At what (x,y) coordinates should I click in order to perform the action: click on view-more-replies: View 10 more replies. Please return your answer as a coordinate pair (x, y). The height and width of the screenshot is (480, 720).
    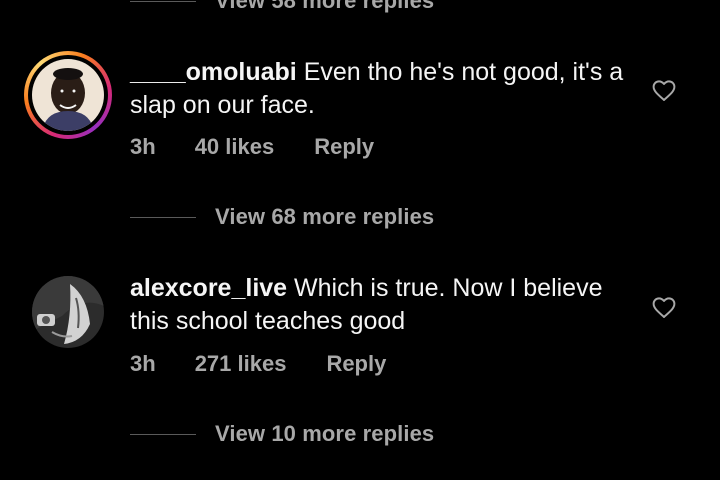
    Looking at the image, I should click on (282, 434).